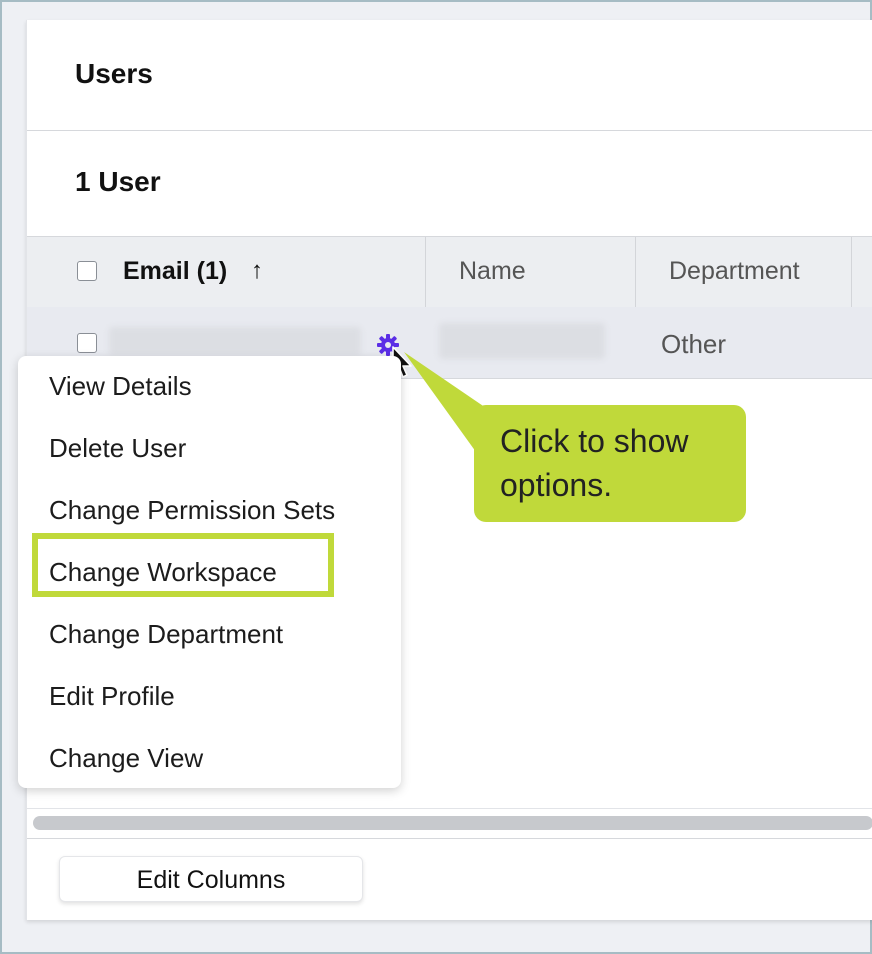 This screenshot has width=872, height=954. What do you see at coordinates (183, 565) in the screenshot?
I see `highlight-box` at bounding box center [183, 565].